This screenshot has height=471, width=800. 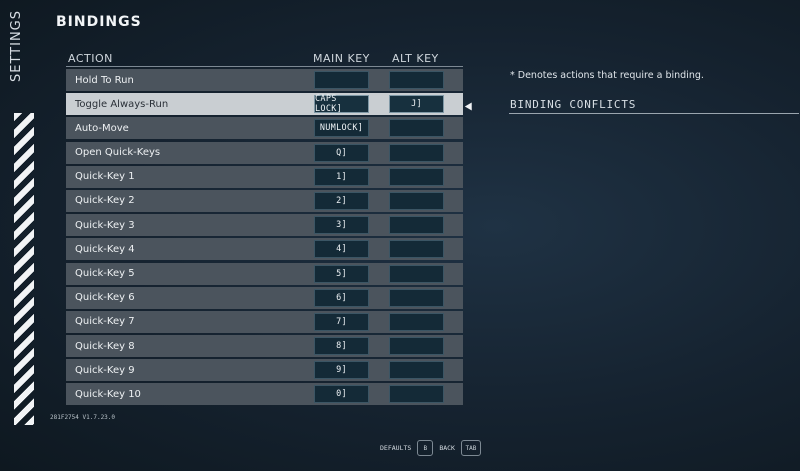 I want to click on binding-action-label: Quick-Key 9, so click(x=105, y=370).